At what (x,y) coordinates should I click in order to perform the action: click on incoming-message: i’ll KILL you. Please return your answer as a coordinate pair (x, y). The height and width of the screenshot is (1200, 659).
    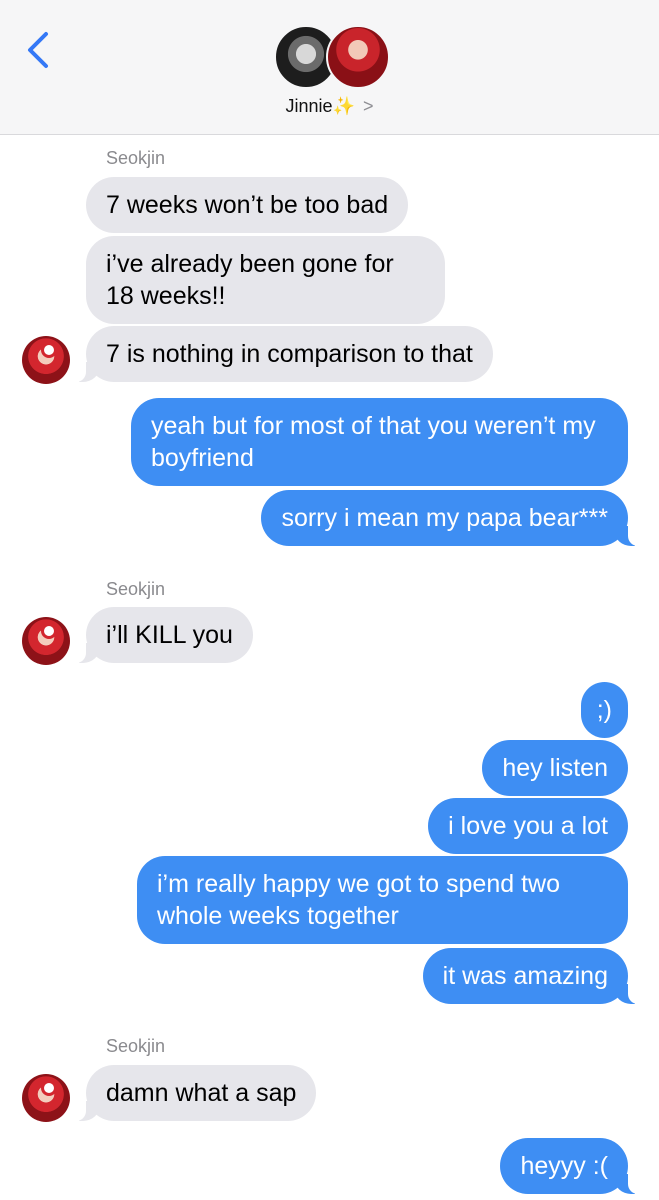
    Looking at the image, I should click on (156, 635).